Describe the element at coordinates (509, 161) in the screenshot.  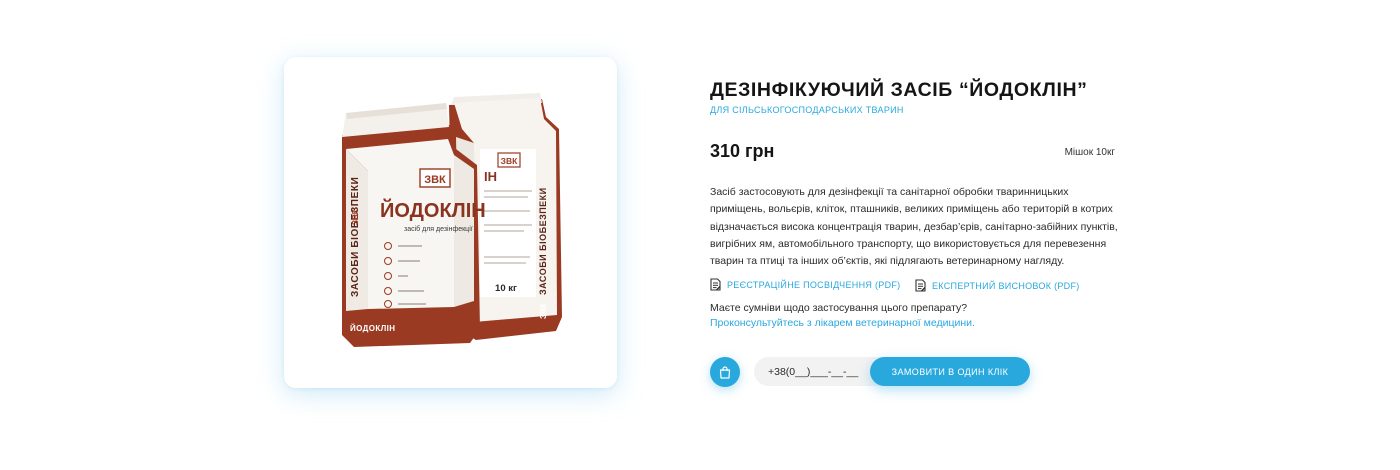
I see `back-bag-brand: ЗВК` at that location.